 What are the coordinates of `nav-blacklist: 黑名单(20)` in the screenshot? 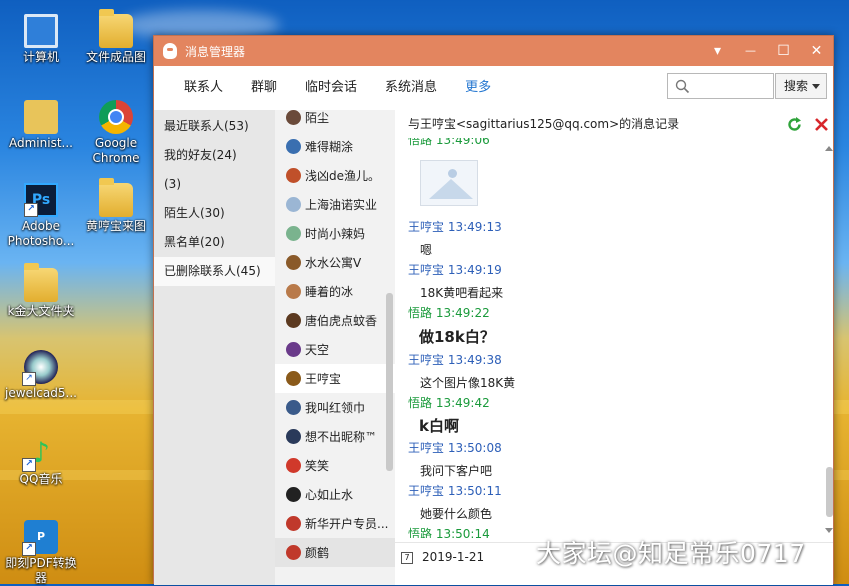 It's located at (214, 242).